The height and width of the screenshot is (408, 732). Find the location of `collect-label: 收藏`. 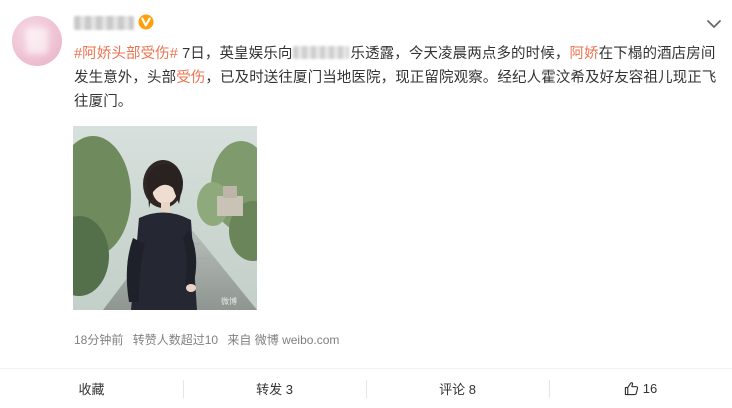

collect-label: 收藏 is located at coordinates (91, 389).